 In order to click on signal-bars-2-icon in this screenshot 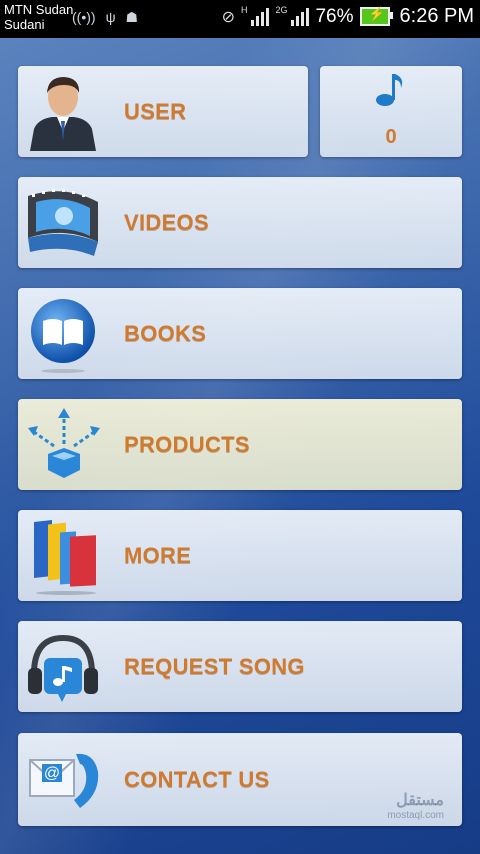, I will do `click(300, 16)`.